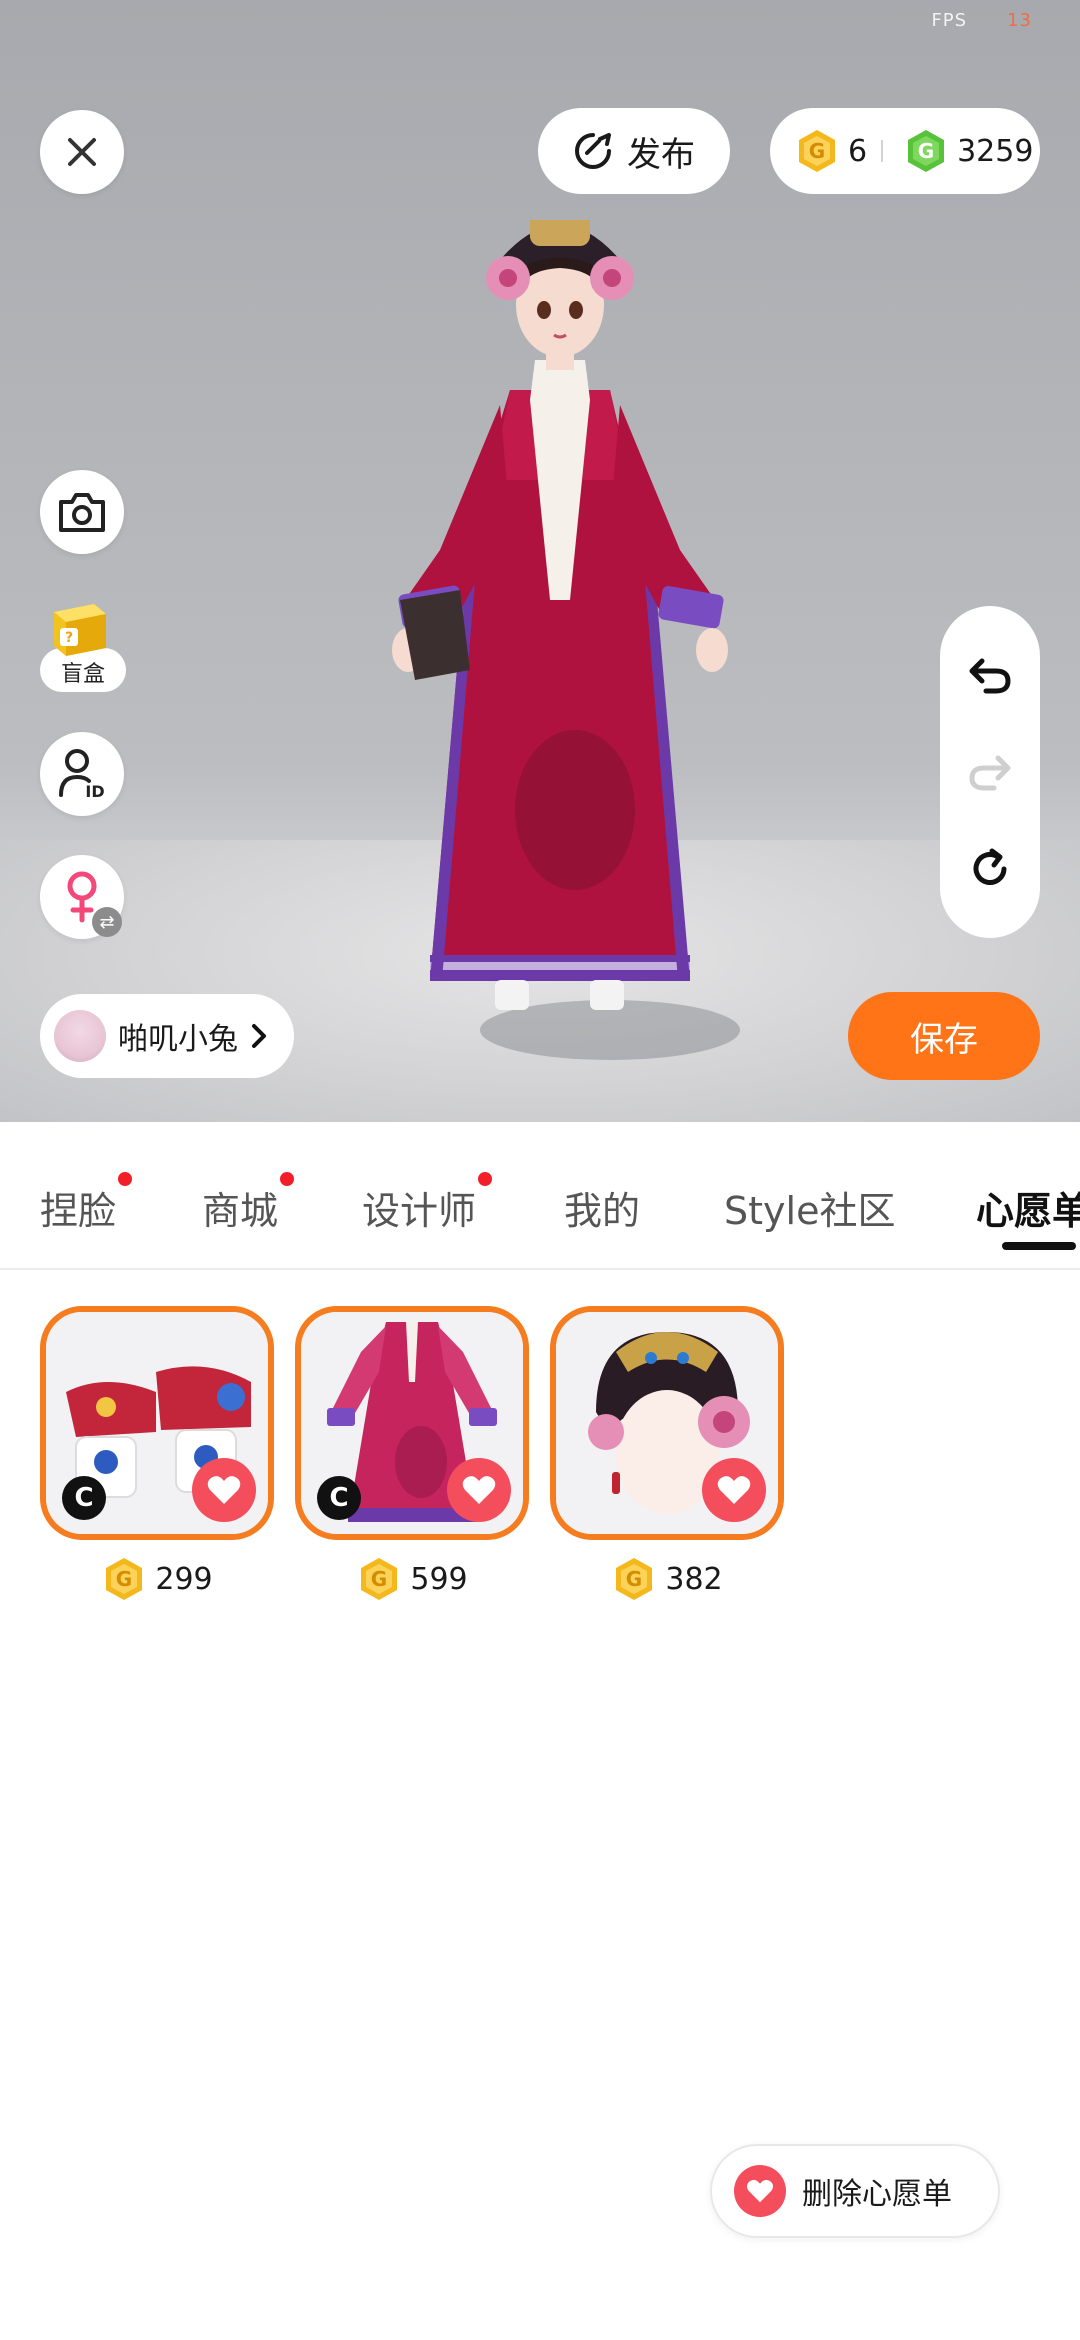 The image size is (1080, 2340). I want to click on item-price: G 599, so click(412, 1579).